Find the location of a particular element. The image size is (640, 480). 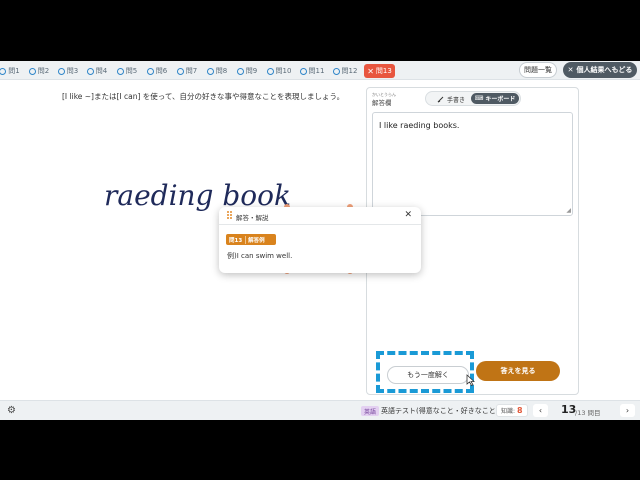

tab-q13: ✕ 問13 is located at coordinates (379, 71).